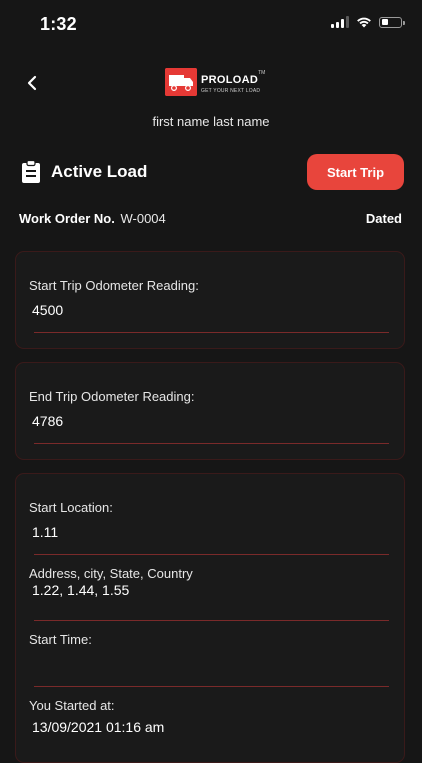  What do you see at coordinates (114, 285) in the screenshot?
I see `start-odometer-label: Start Trip Odometer Reading:` at bounding box center [114, 285].